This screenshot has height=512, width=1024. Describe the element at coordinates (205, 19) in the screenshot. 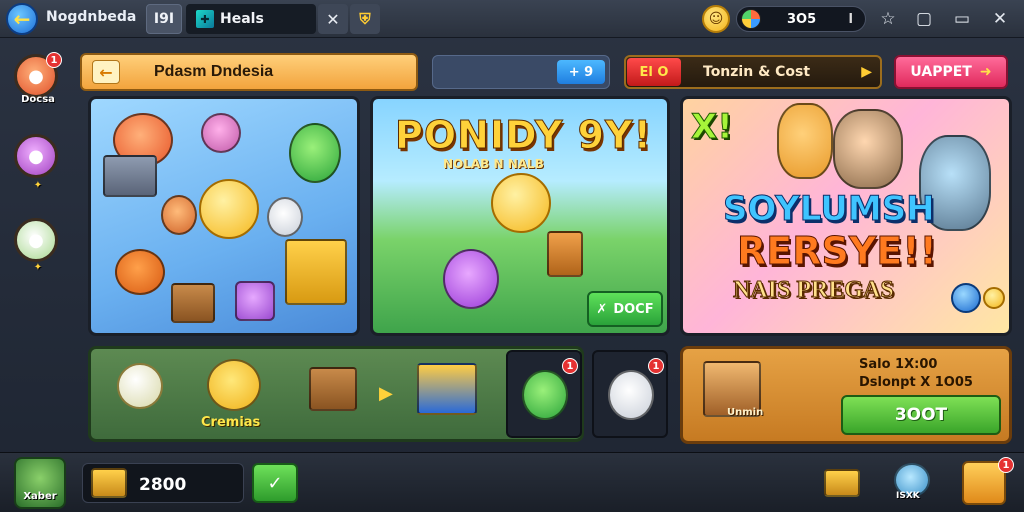

I see `heal-tab-icon: ✚` at that location.